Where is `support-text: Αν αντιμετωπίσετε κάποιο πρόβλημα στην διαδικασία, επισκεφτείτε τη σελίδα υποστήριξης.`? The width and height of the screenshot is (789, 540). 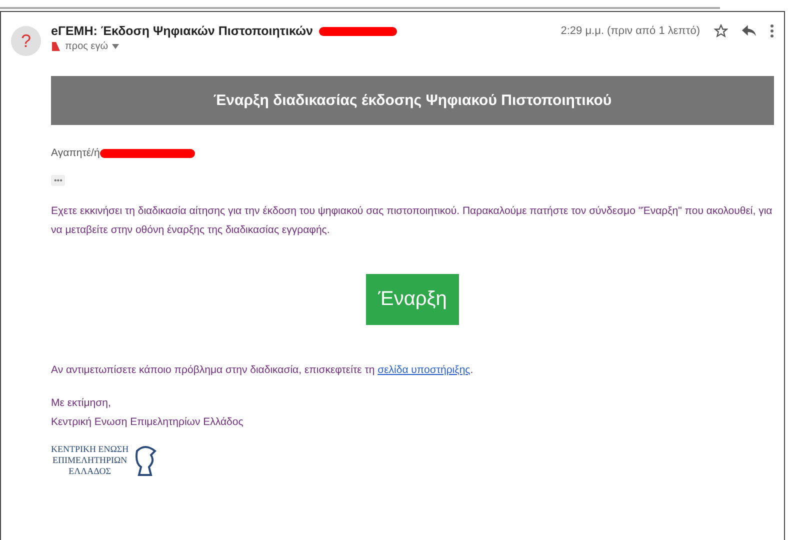 support-text: Αν αντιμετωπίσετε κάποιο πρόβλημα στην διαδικασία, επισκεφτείτε τη σελίδα υποστήριξης. is located at coordinates (262, 370).